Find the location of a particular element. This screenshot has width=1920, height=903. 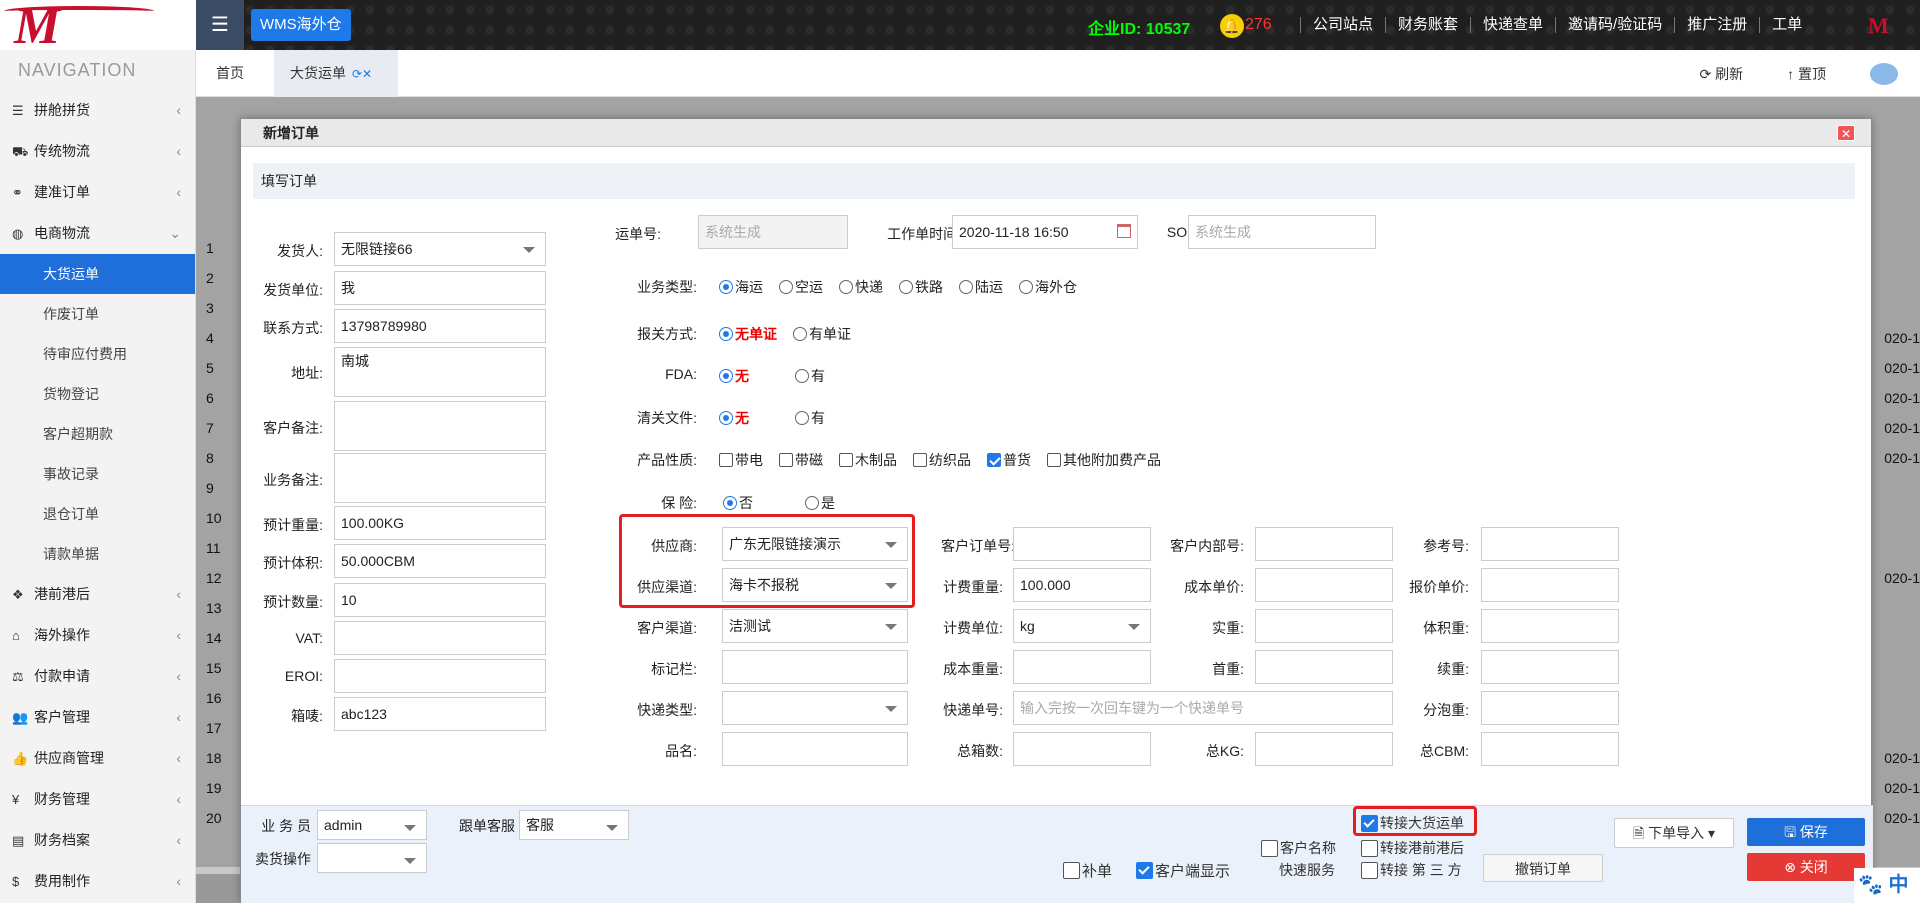

sidebar-item-overseas: ⌂ 海外操作 ‹ is located at coordinates (97, 635).